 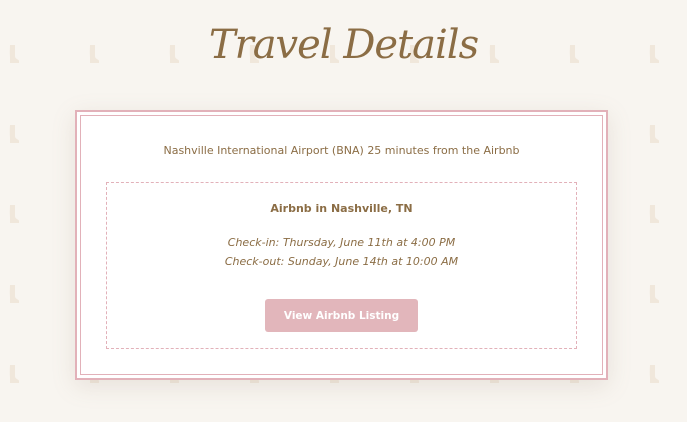 What do you see at coordinates (341, 208) in the screenshot?
I see `stay-title: Airbnb in Nashville, TN` at bounding box center [341, 208].